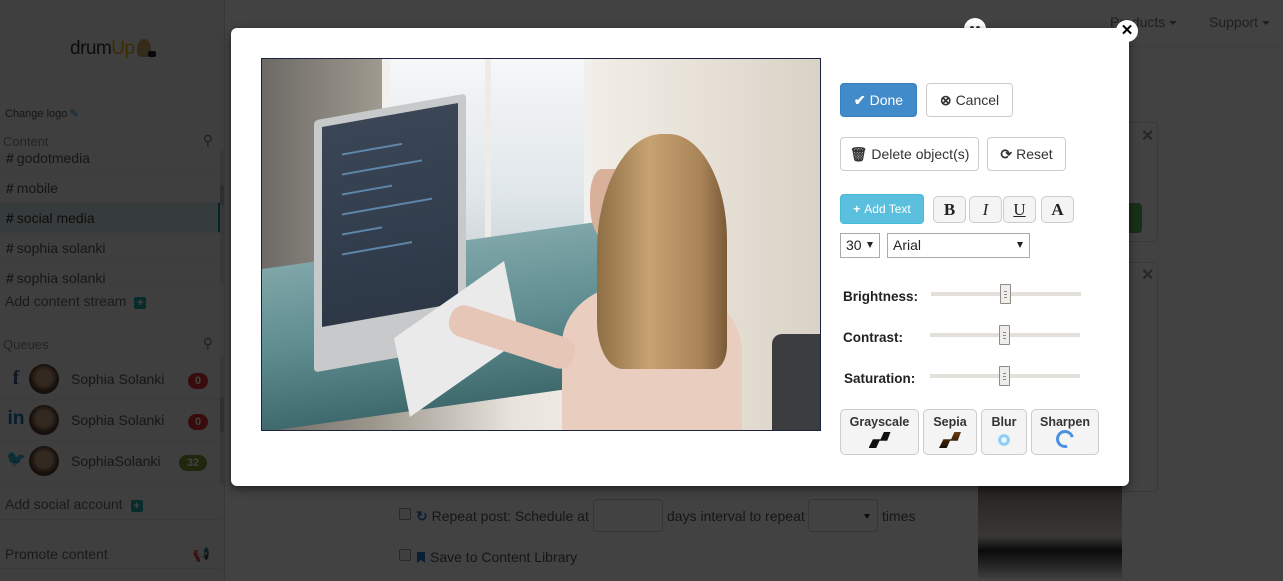  What do you see at coordinates (1034, 154) in the screenshot?
I see `reset-label: Reset` at bounding box center [1034, 154].